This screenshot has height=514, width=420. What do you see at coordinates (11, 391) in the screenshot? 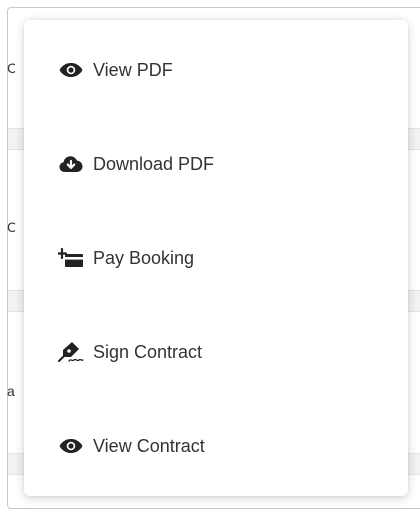
I see `background-clipped-text: a` at bounding box center [11, 391].